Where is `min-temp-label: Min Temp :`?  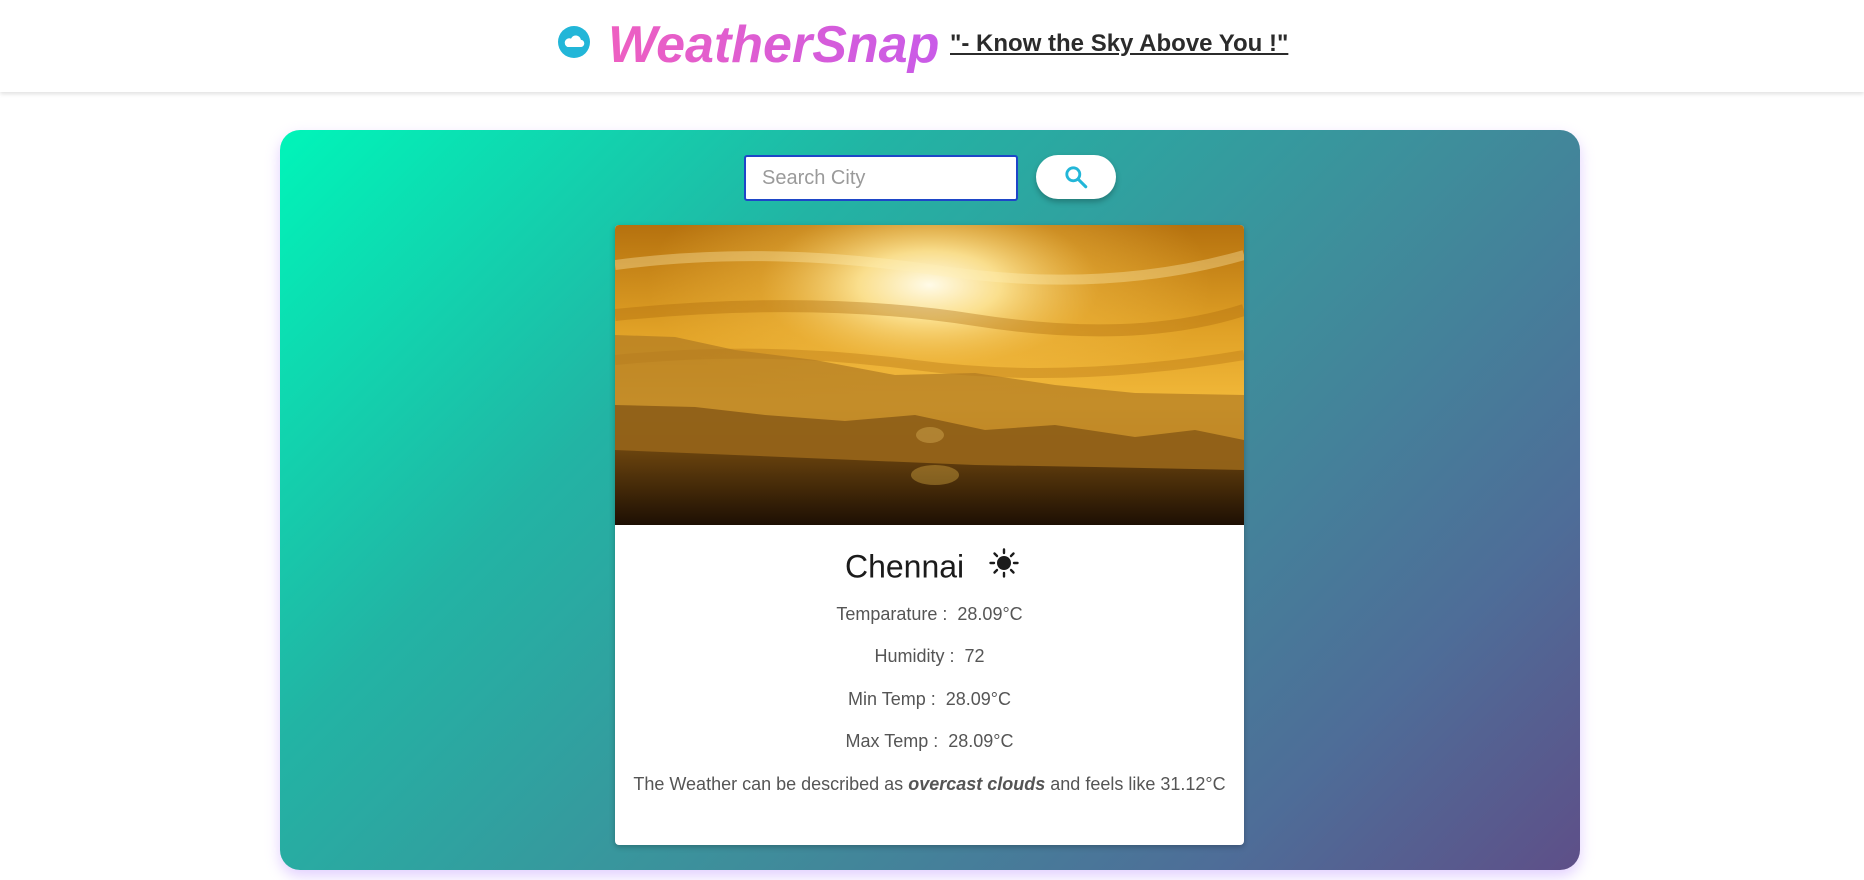 min-temp-label: Min Temp : is located at coordinates (892, 699).